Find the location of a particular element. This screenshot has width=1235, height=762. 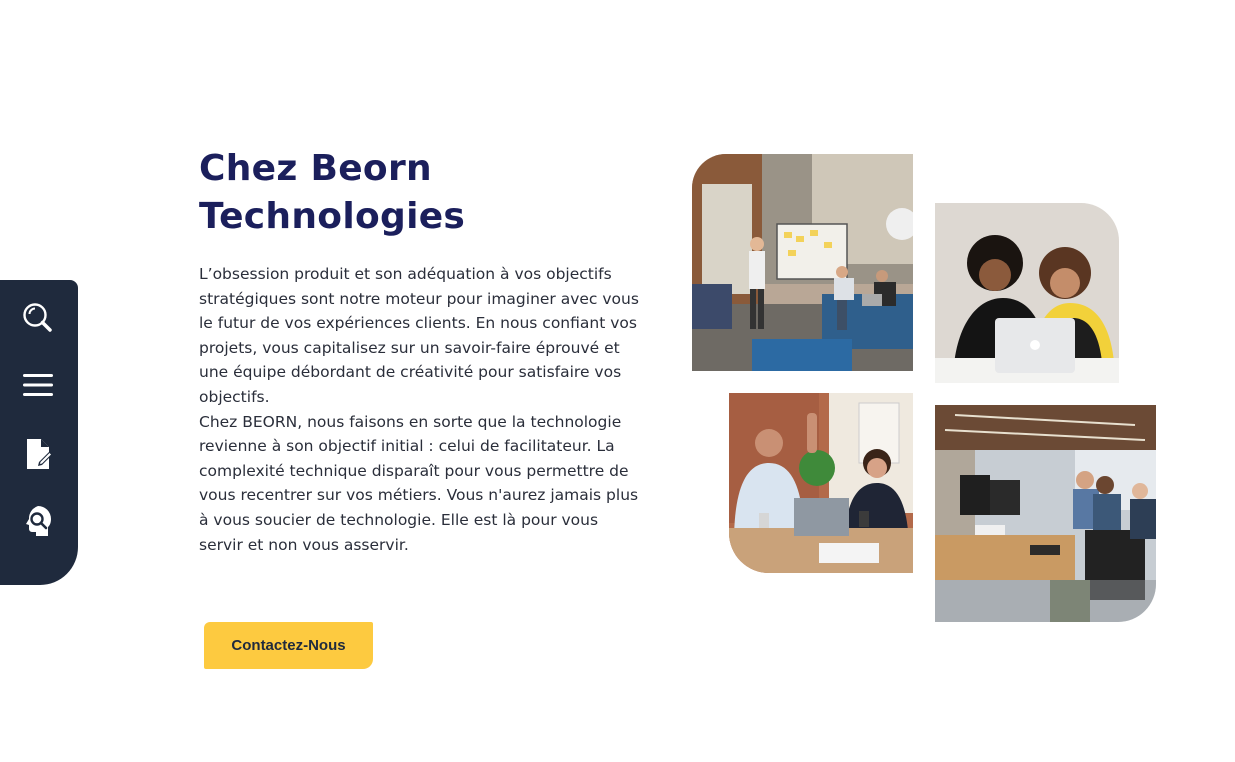

menu-icon is located at coordinates (38, 385).